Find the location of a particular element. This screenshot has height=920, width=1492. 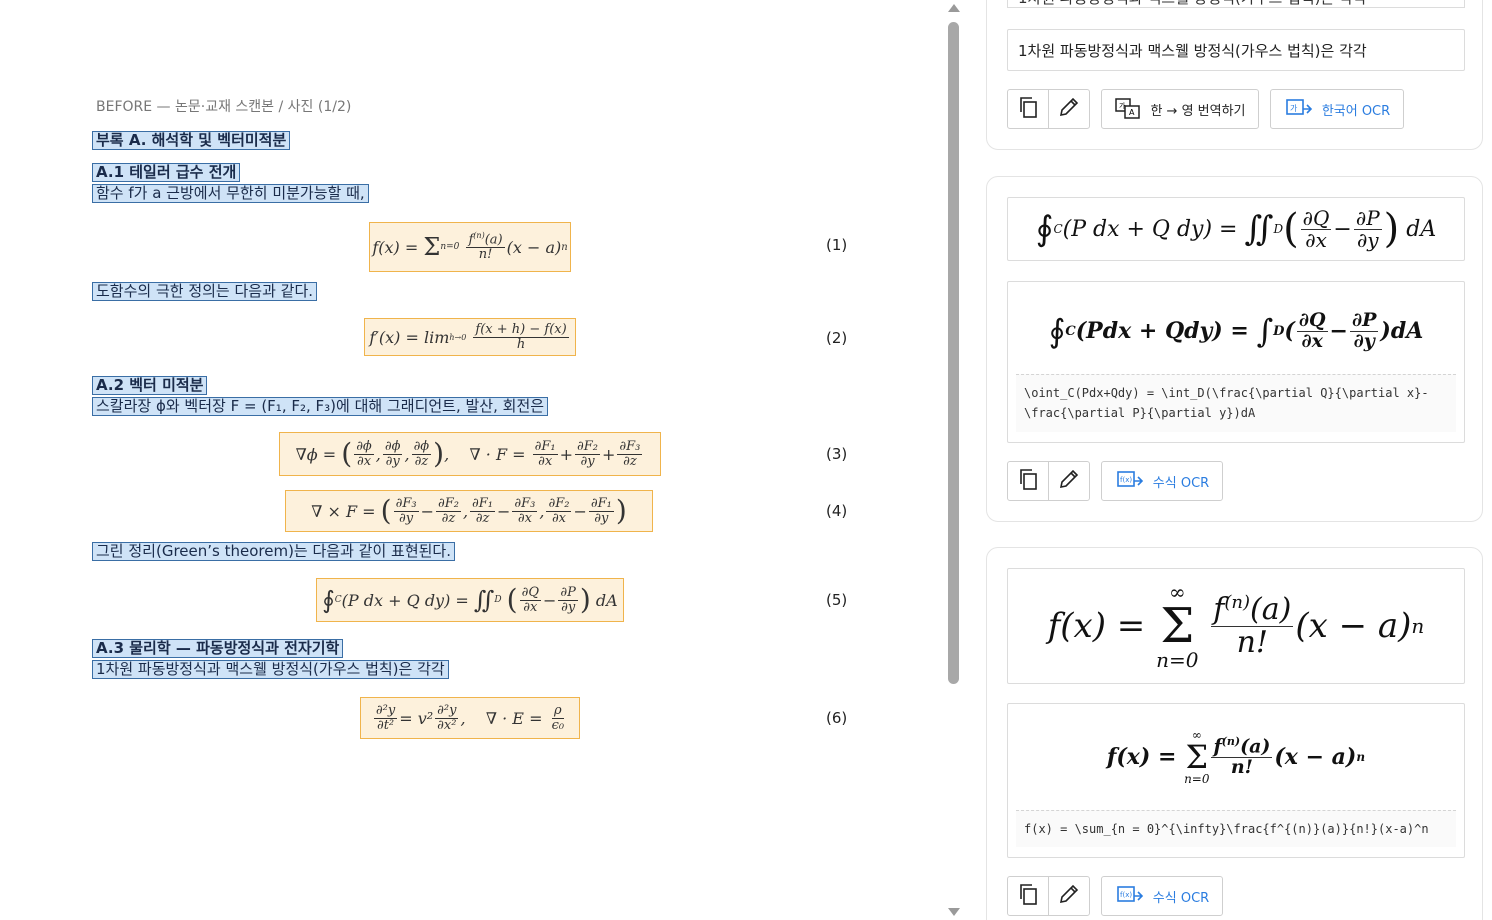

text-derivative: 도함수의 극한 정의는 다음과 같다. is located at coordinates (205, 291).